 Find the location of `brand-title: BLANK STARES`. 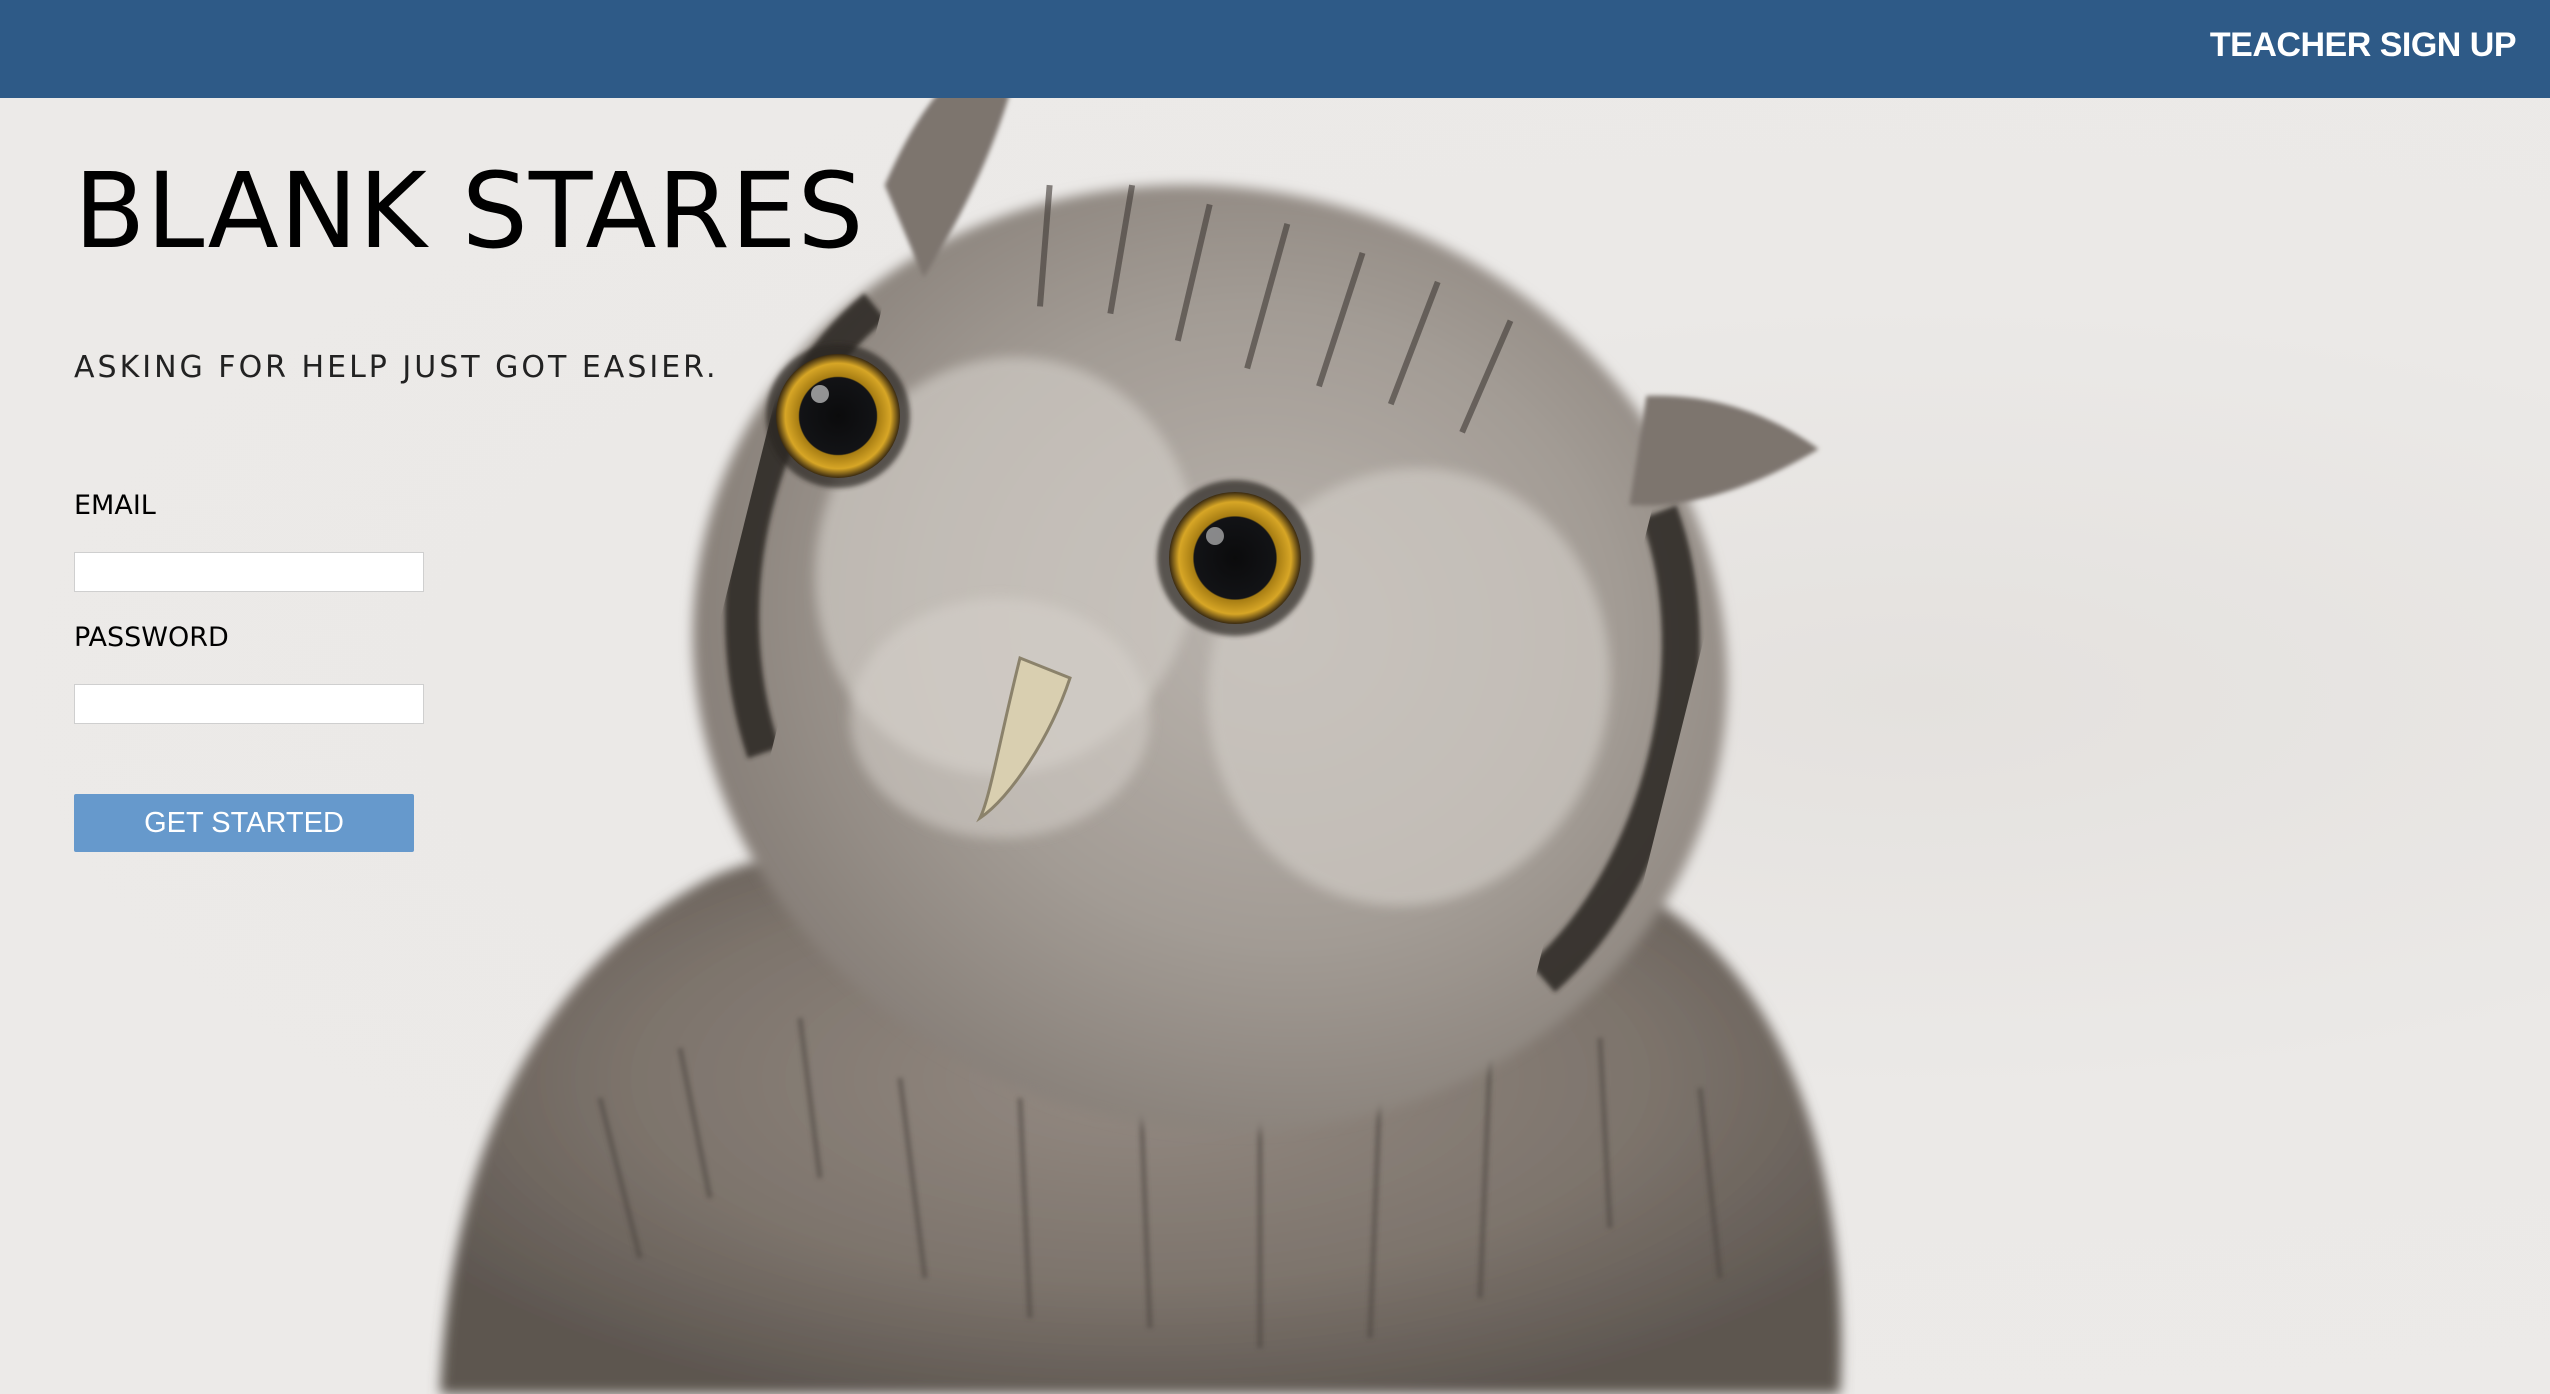

brand-title: BLANK STARES is located at coordinates (469, 211).